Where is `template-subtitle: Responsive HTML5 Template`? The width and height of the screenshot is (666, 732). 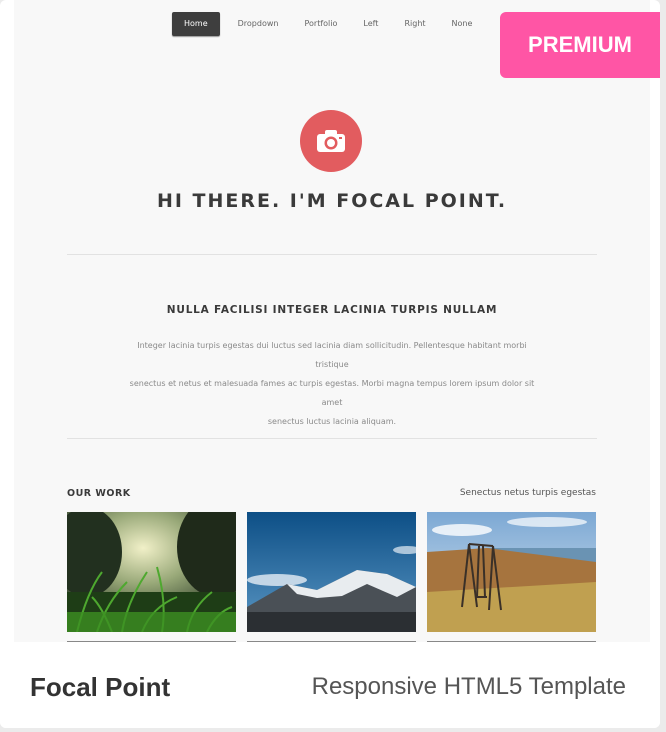 template-subtitle: Responsive HTML5 Template is located at coordinates (468, 686).